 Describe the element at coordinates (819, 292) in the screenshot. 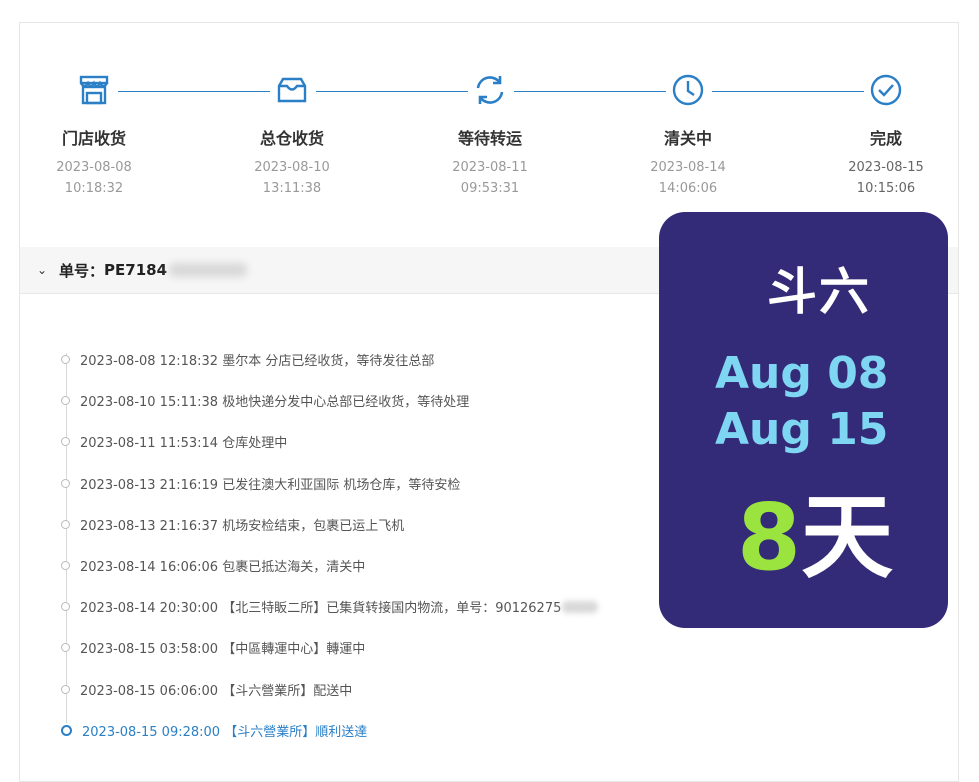

I see `destination-city: 斗六` at that location.